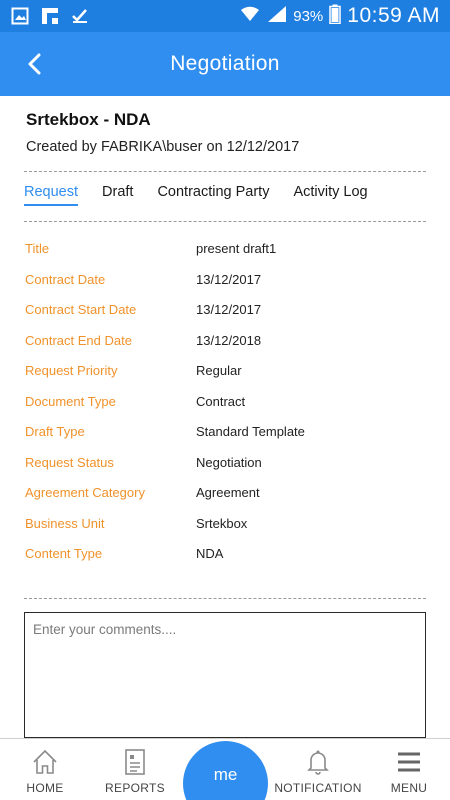  I want to click on comments-input, so click(225, 675).